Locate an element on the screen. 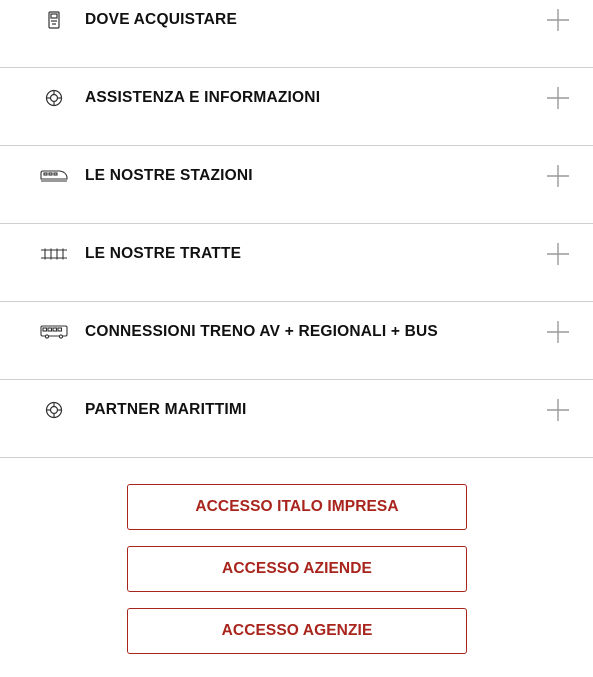 The image size is (593, 677). rail-track-icon is located at coordinates (54, 254).